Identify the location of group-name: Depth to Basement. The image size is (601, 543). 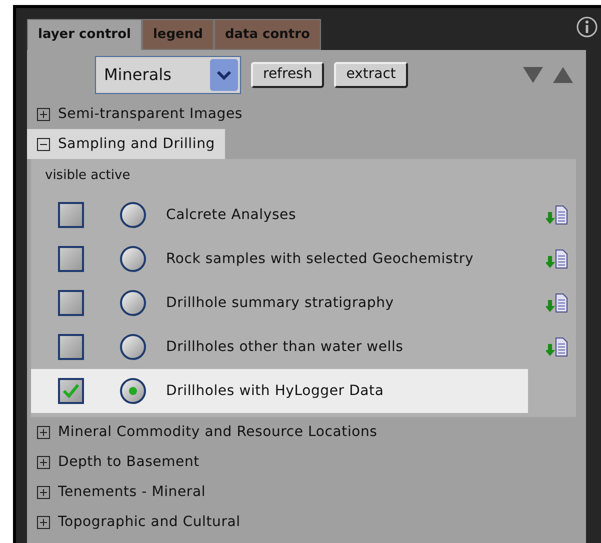
(129, 462).